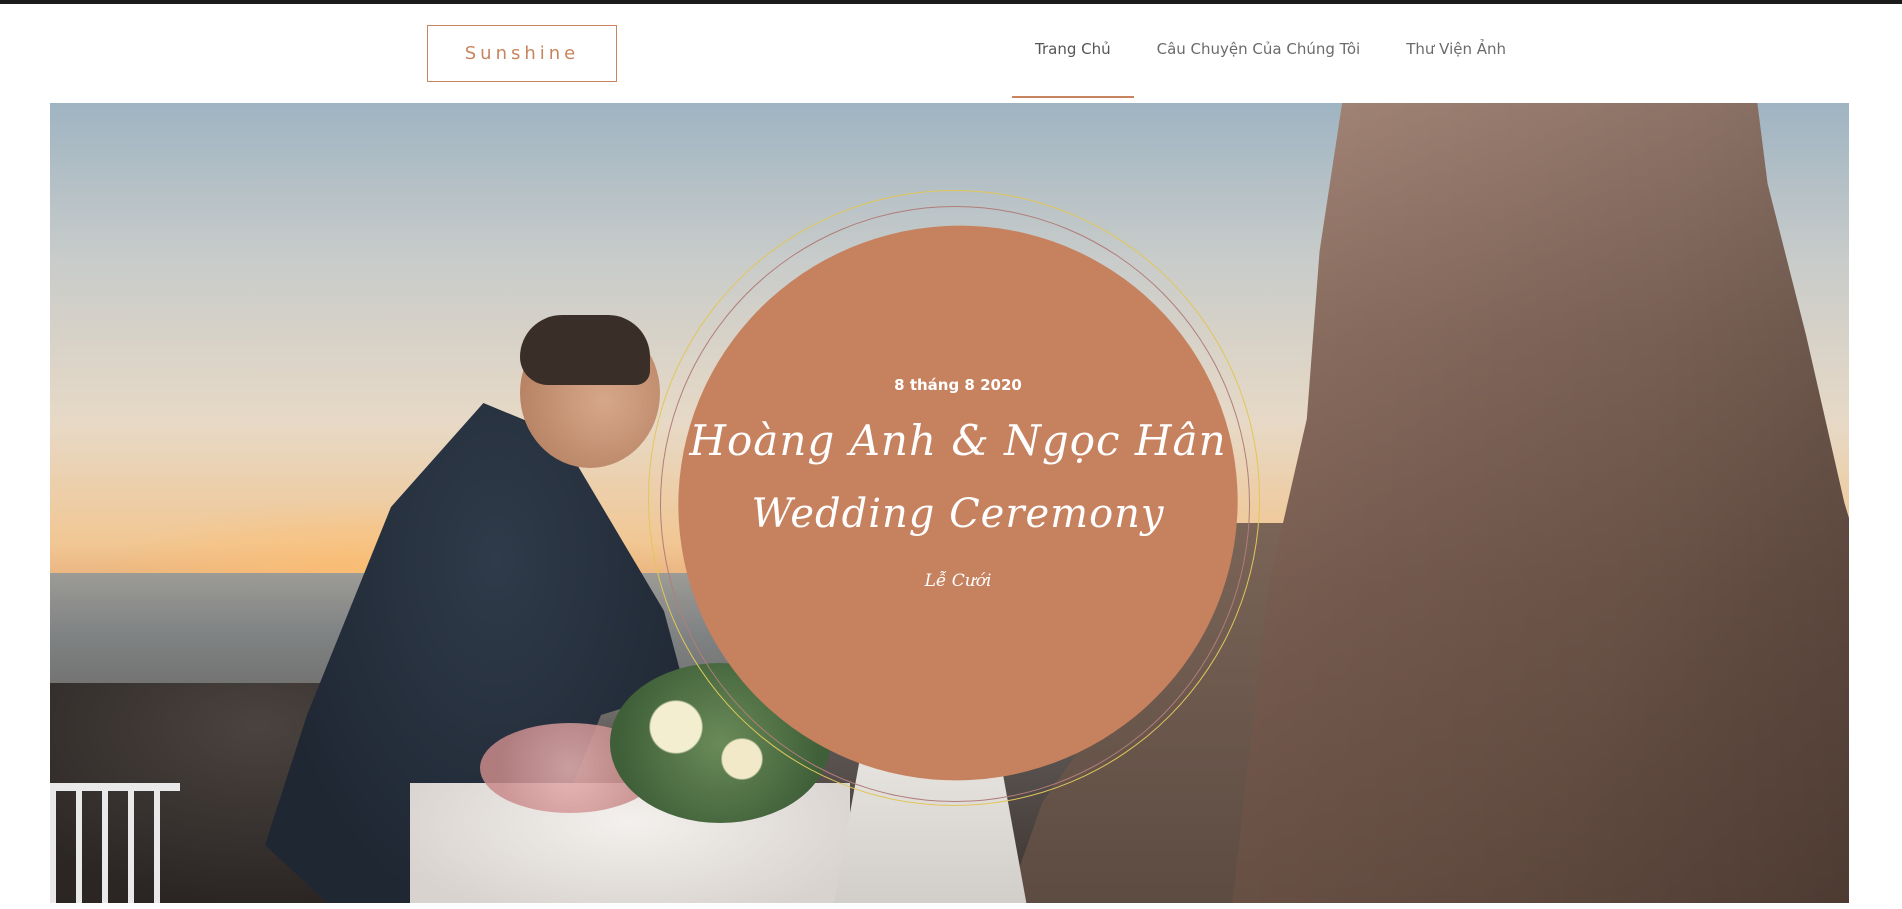 Image resolution: width=1902 pixels, height=909 pixels. What do you see at coordinates (958, 580) in the screenshot?
I see `ceremony-subtitle: Lễ Cưới` at bounding box center [958, 580].